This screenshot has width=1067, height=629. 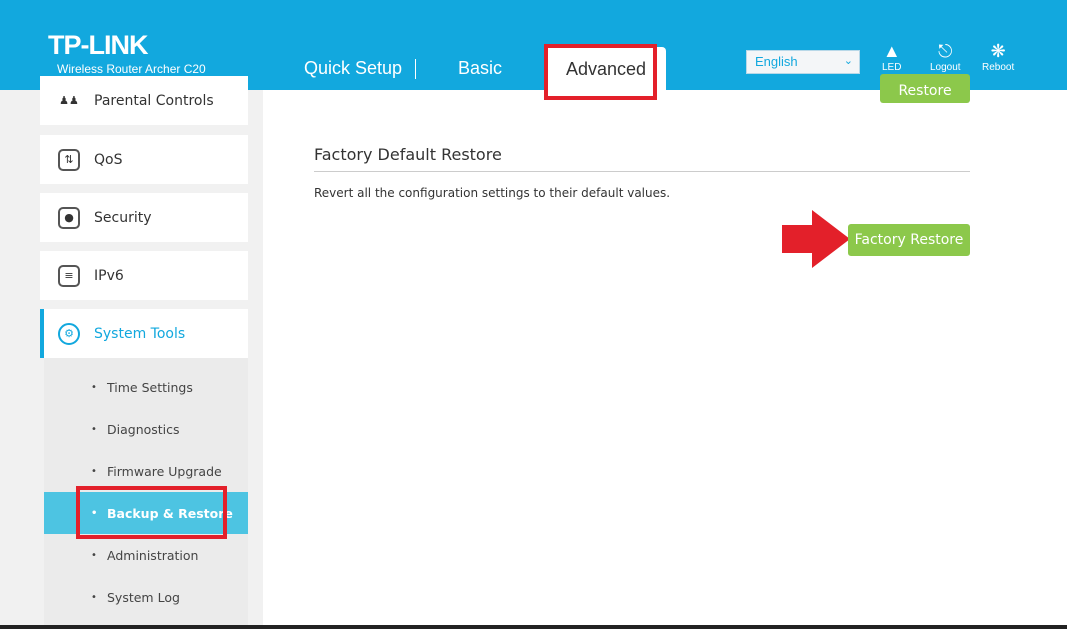 I want to click on red-arrow-icon, so click(x=816, y=239).